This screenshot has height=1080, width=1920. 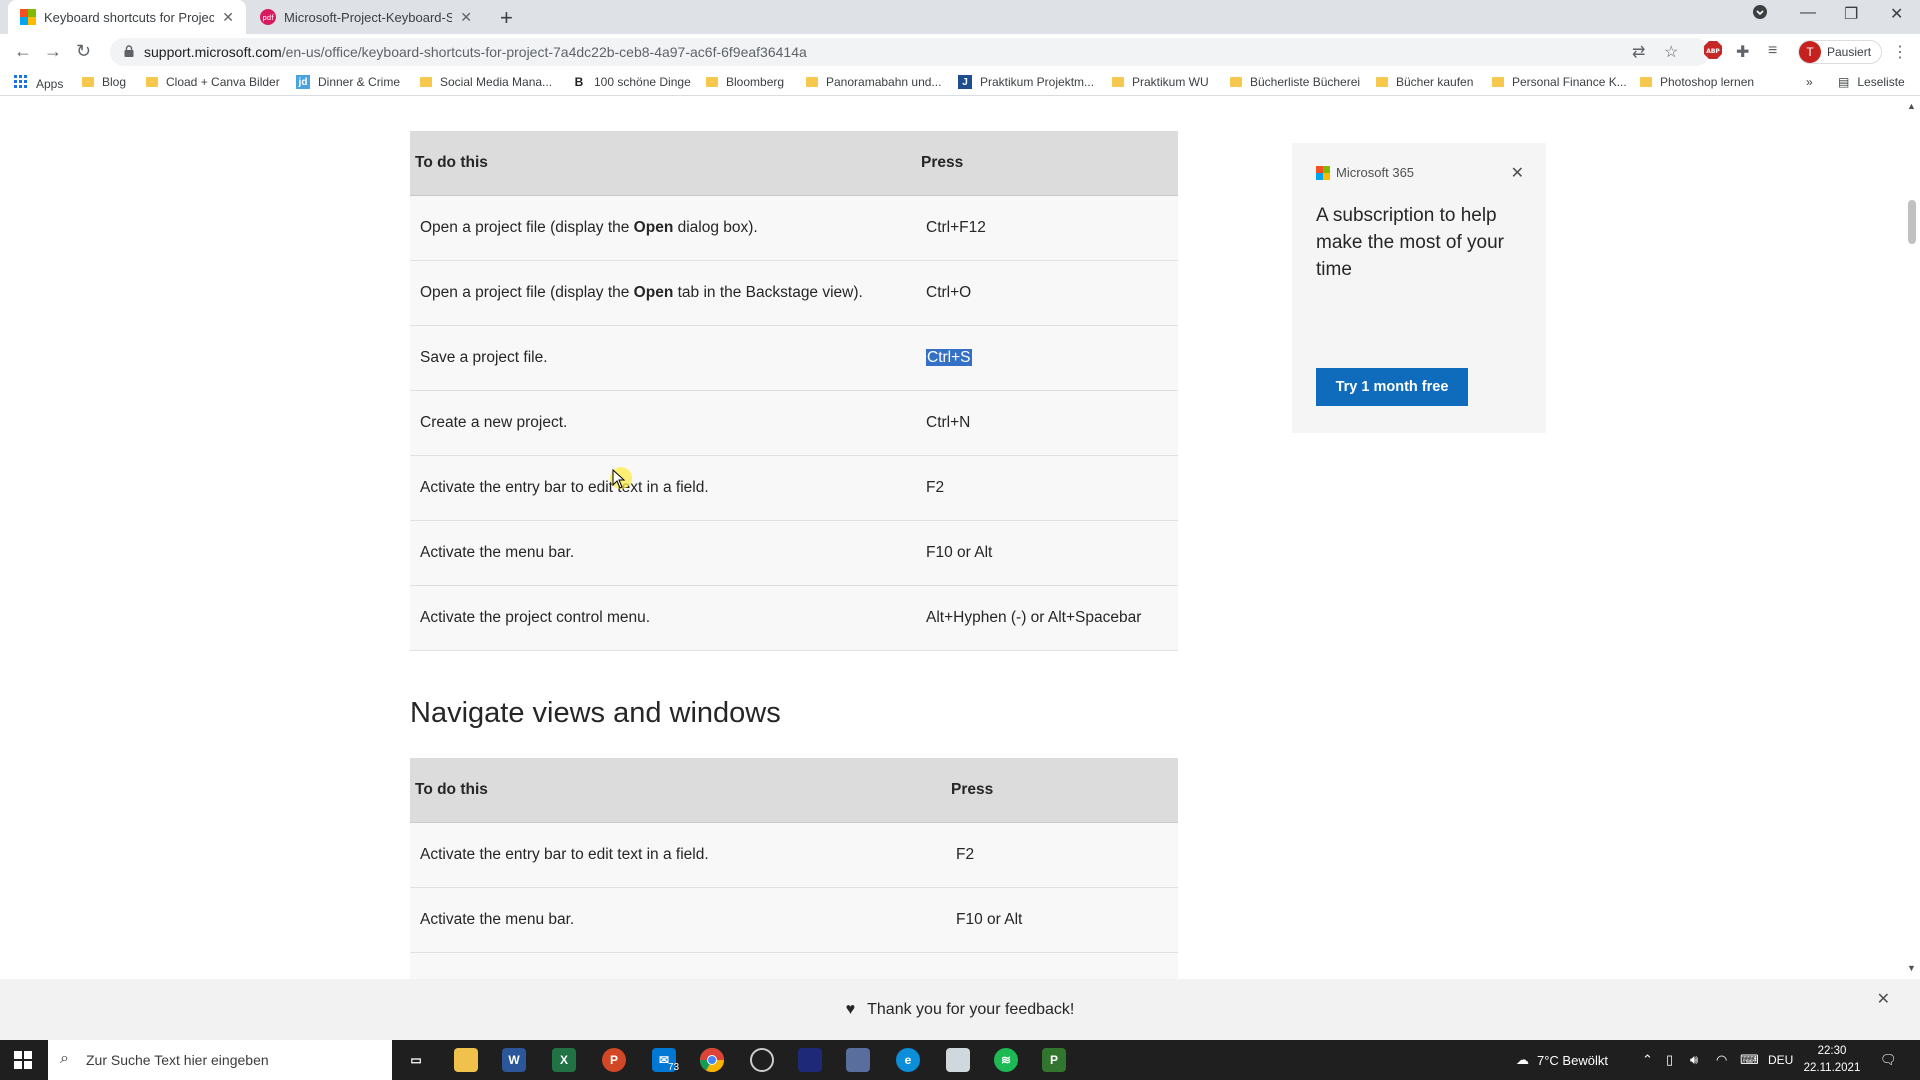 What do you see at coordinates (1562, 1060) in the screenshot?
I see `weather-widget: ☁ 7°C Bewölkt` at bounding box center [1562, 1060].